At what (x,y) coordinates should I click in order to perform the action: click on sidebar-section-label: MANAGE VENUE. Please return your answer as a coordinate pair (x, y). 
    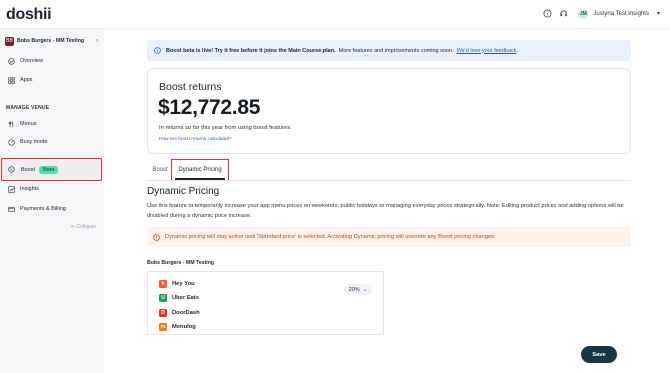
    Looking at the image, I should click on (28, 108).